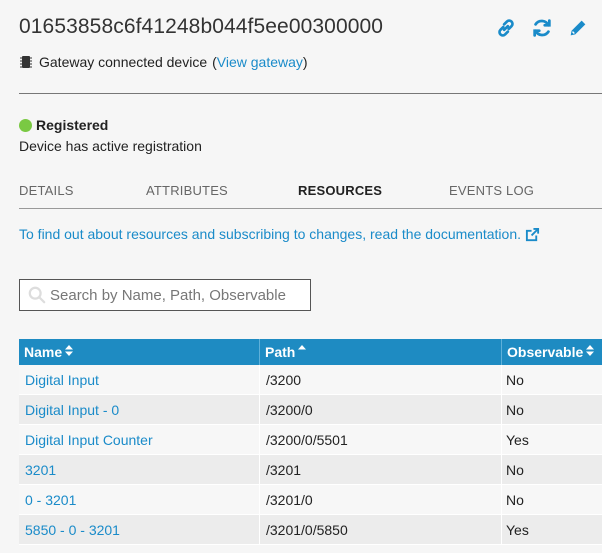  Describe the element at coordinates (26, 62) in the screenshot. I see `chip-icon` at that location.